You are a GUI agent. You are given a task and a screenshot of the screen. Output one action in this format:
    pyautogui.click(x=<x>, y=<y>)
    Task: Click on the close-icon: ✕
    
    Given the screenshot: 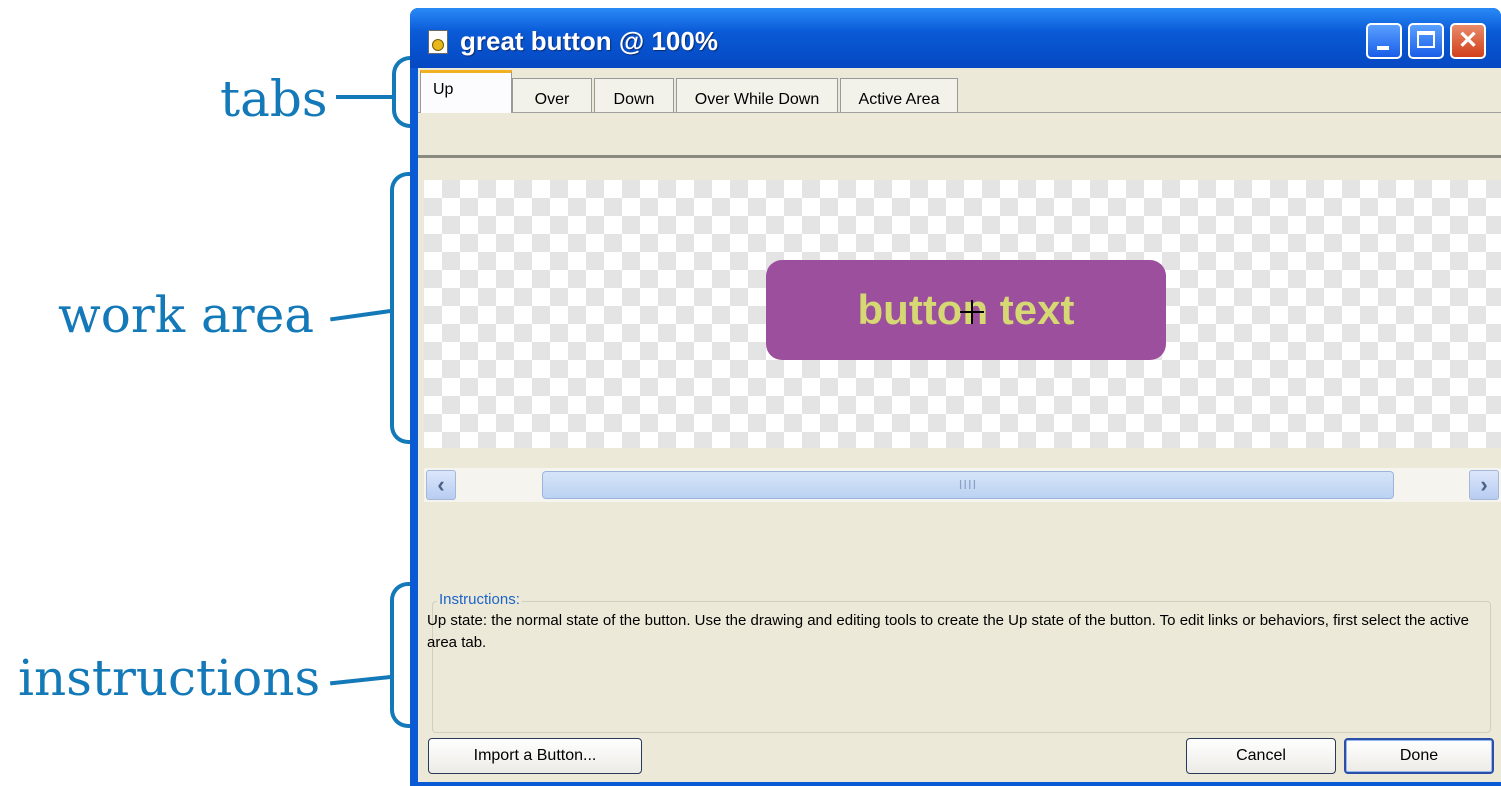 What is the action you would take?
    pyautogui.click(x=1468, y=40)
    